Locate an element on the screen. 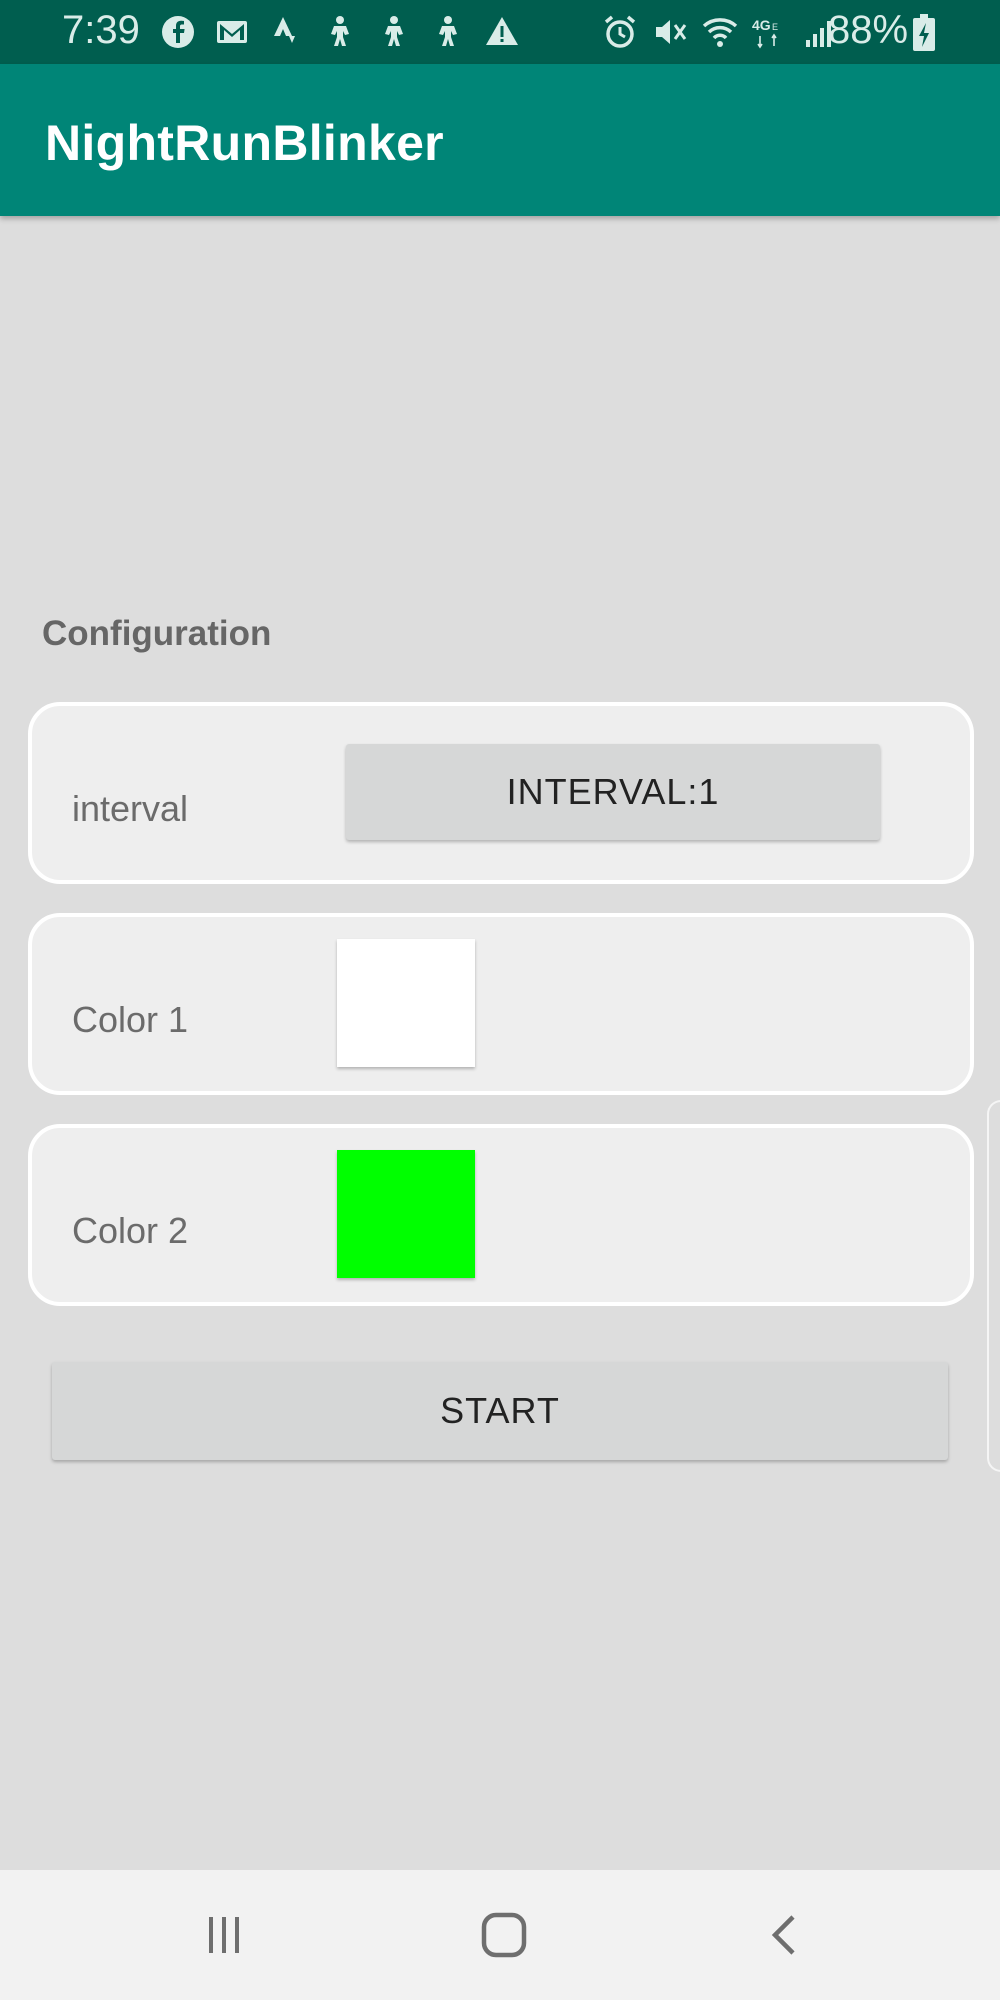 This screenshot has height=2000, width=1000. color1-card: Color 1 is located at coordinates (501, 1004).